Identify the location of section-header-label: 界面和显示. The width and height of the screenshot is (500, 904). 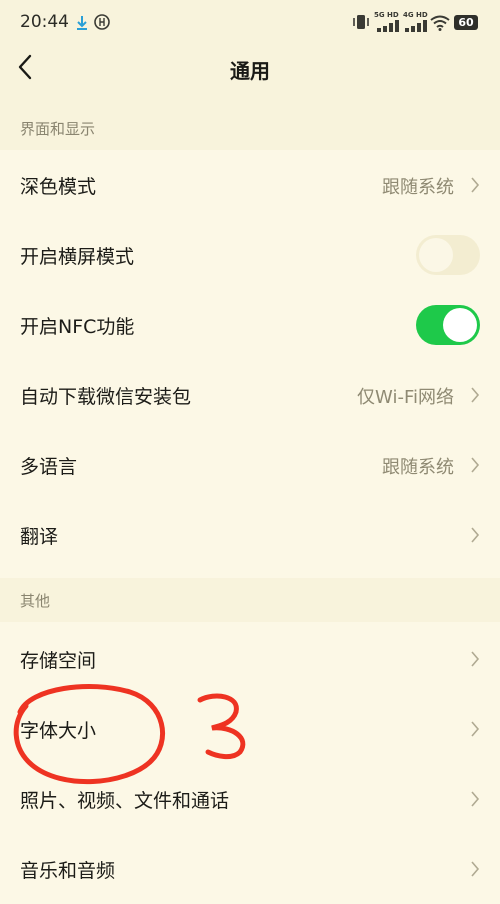
(58, 129).